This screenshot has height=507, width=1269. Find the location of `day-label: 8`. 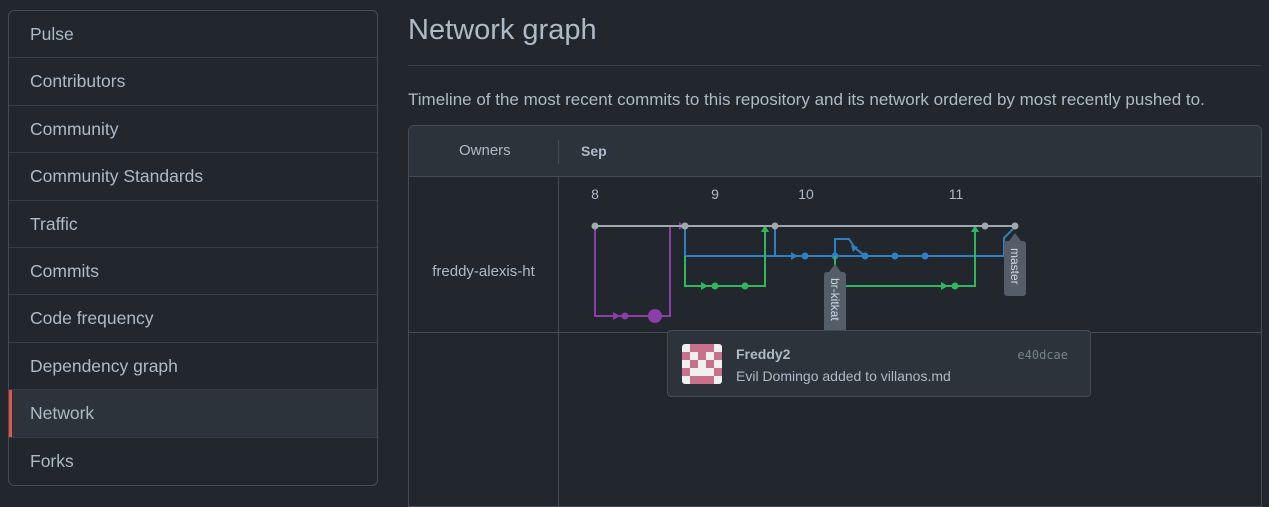

day-label: 8 is located at coordinates (595, 194).